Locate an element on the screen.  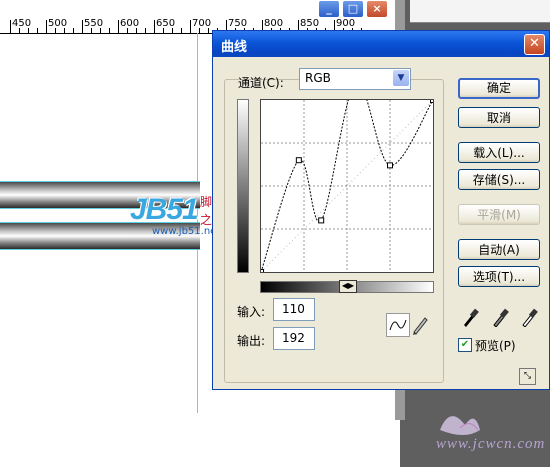
input-value: 110 is located at coordinates (293, 309).